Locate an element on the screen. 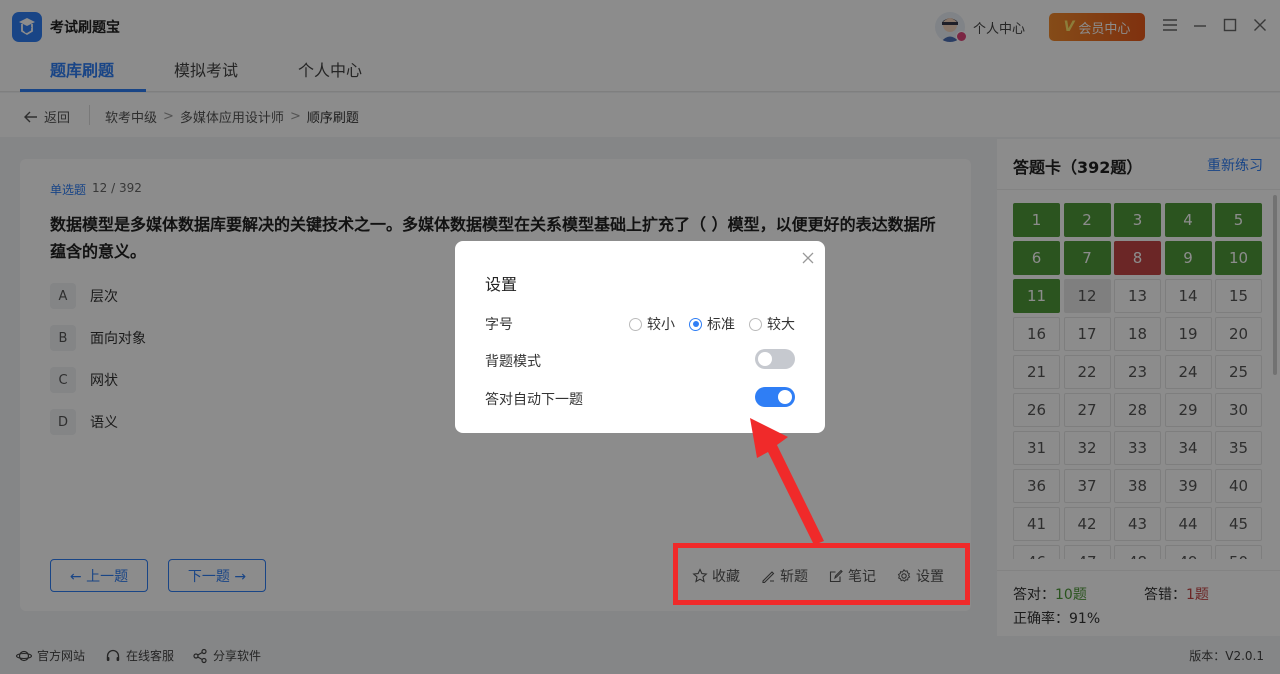 The image size is (1280, 674). font-size-small-radio: 较小 is located at coordinates (652, 324).